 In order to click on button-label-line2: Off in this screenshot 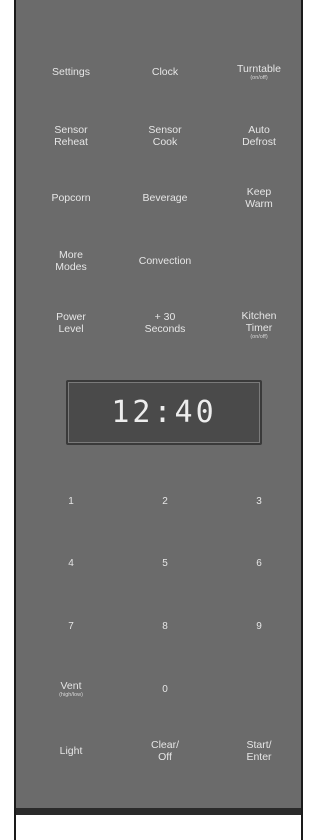, I will do `click(165, 757)`.